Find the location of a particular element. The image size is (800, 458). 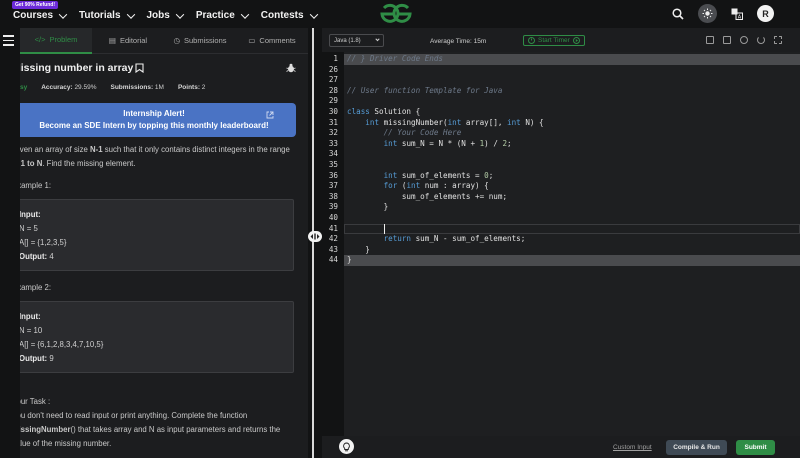

file-icon is located at coordinates (727, 40).